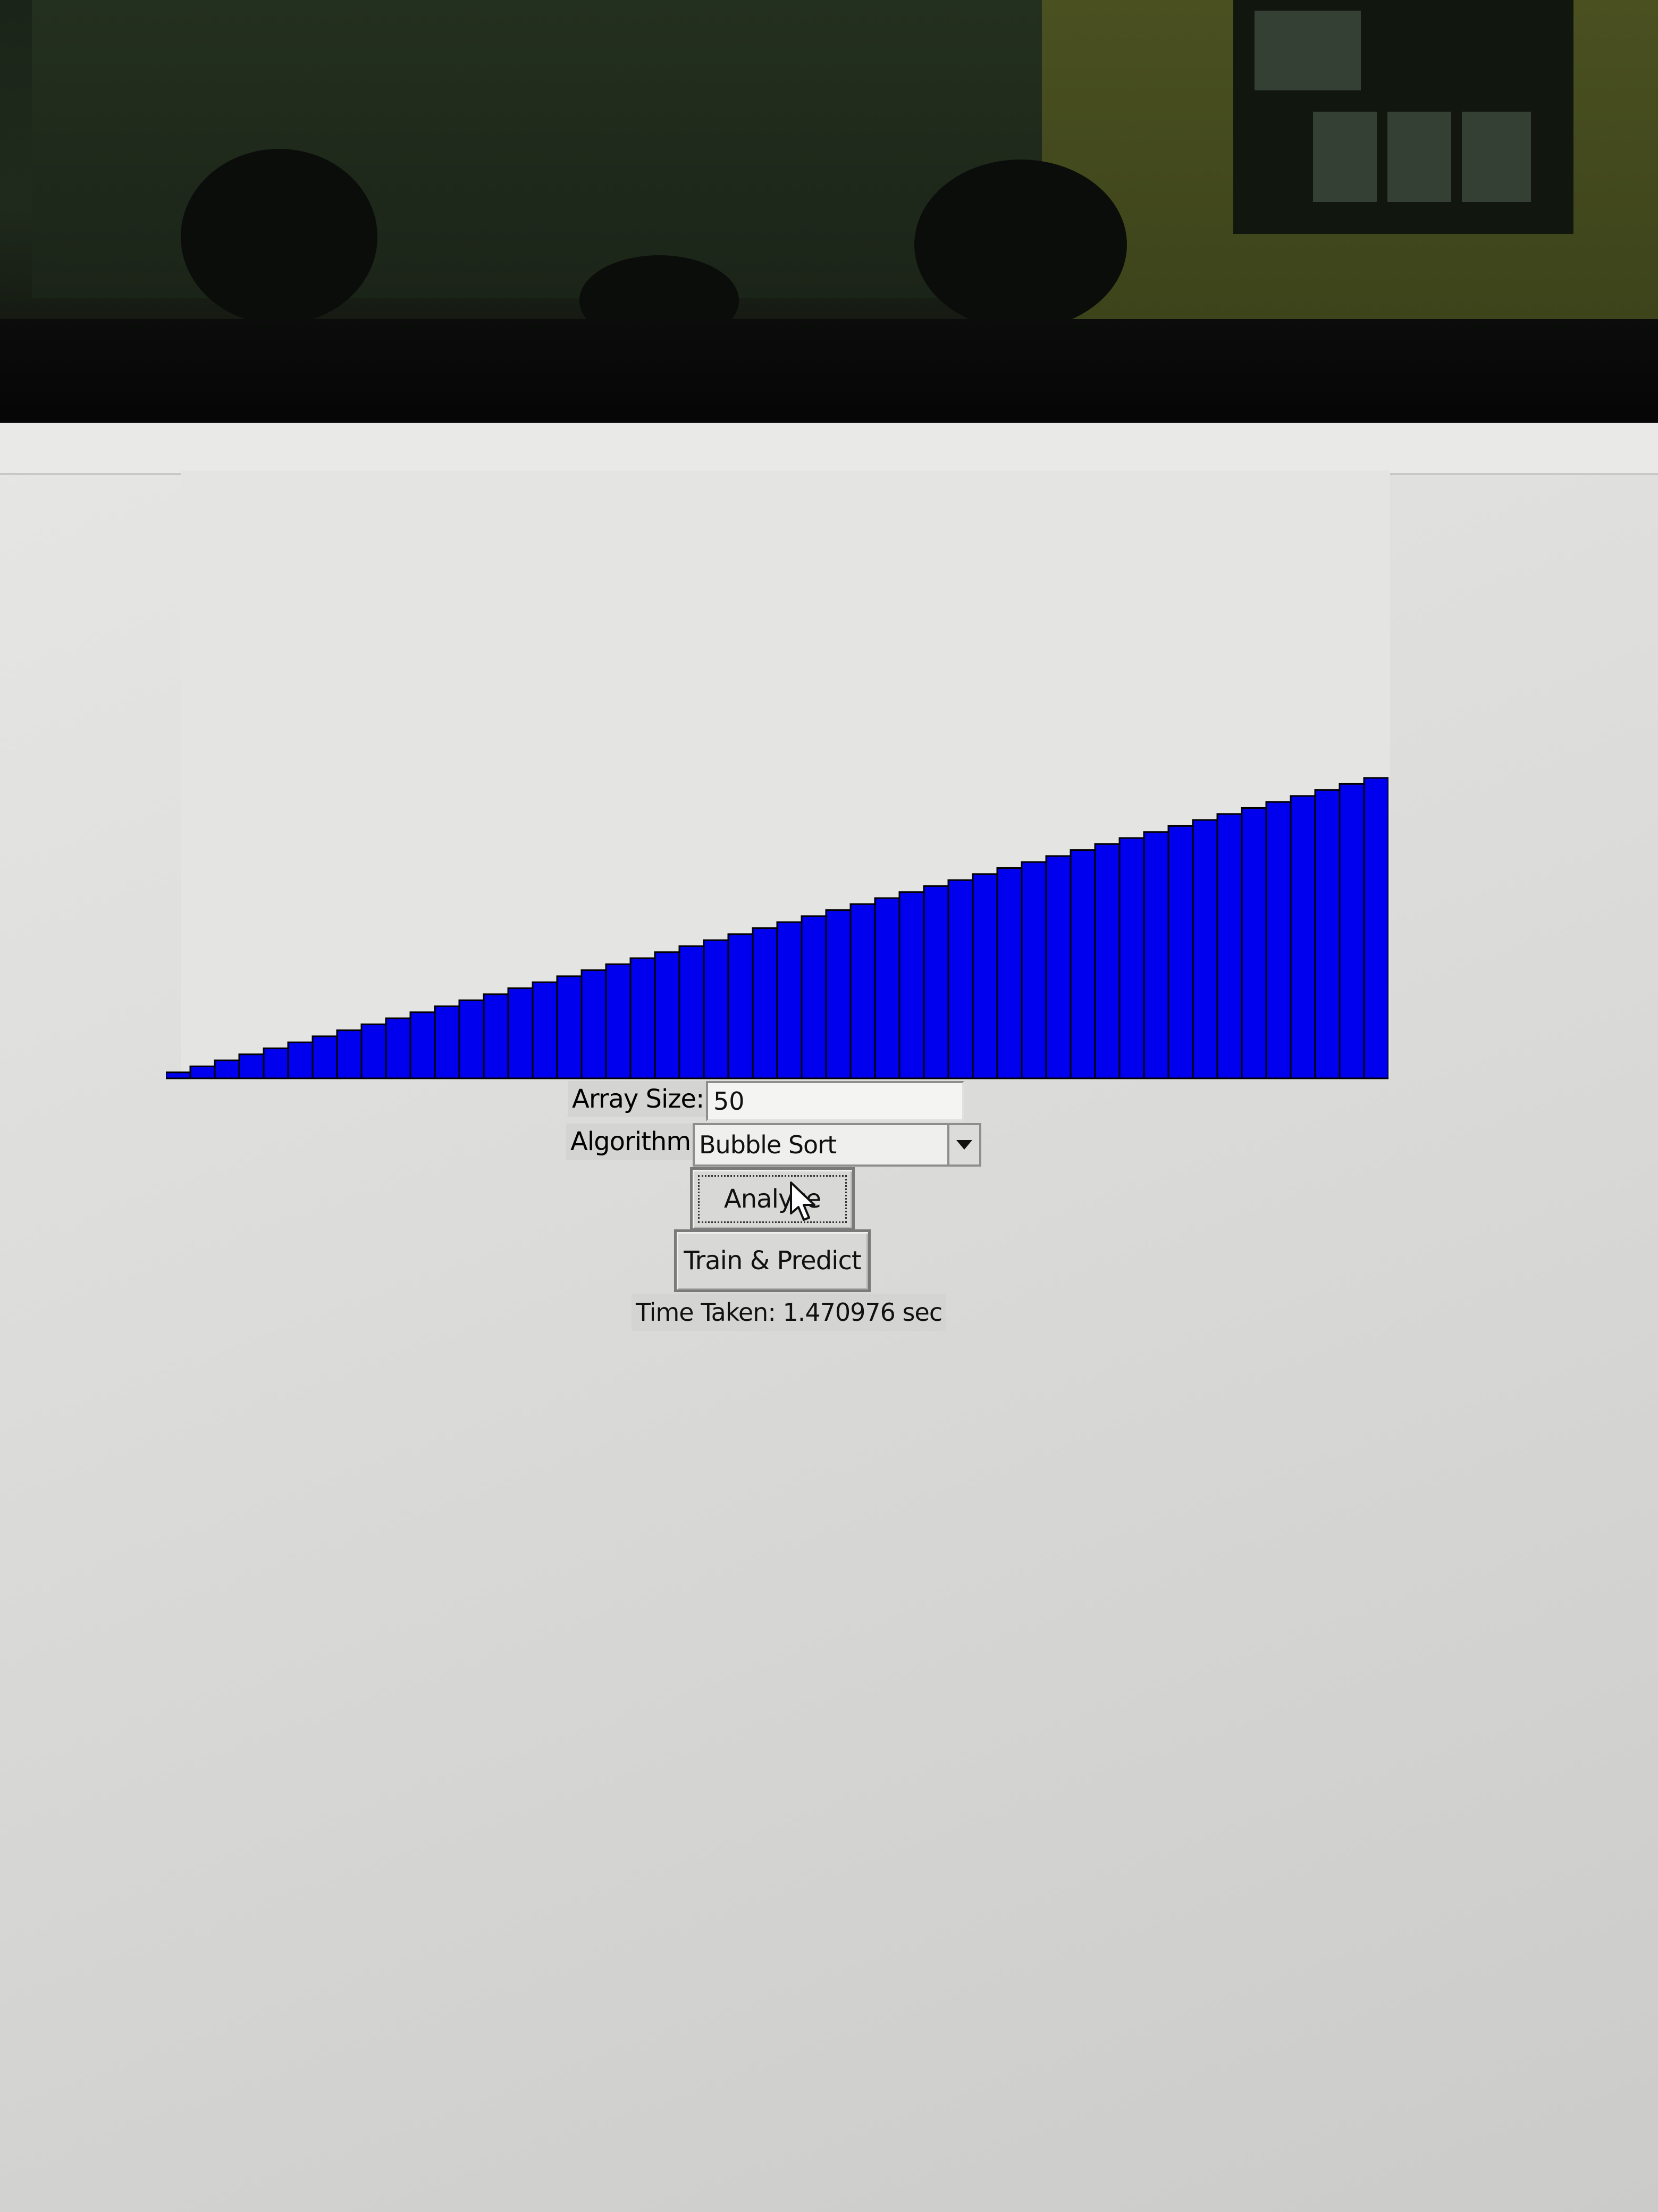  I want to click on background-board, so click(1403, 117).